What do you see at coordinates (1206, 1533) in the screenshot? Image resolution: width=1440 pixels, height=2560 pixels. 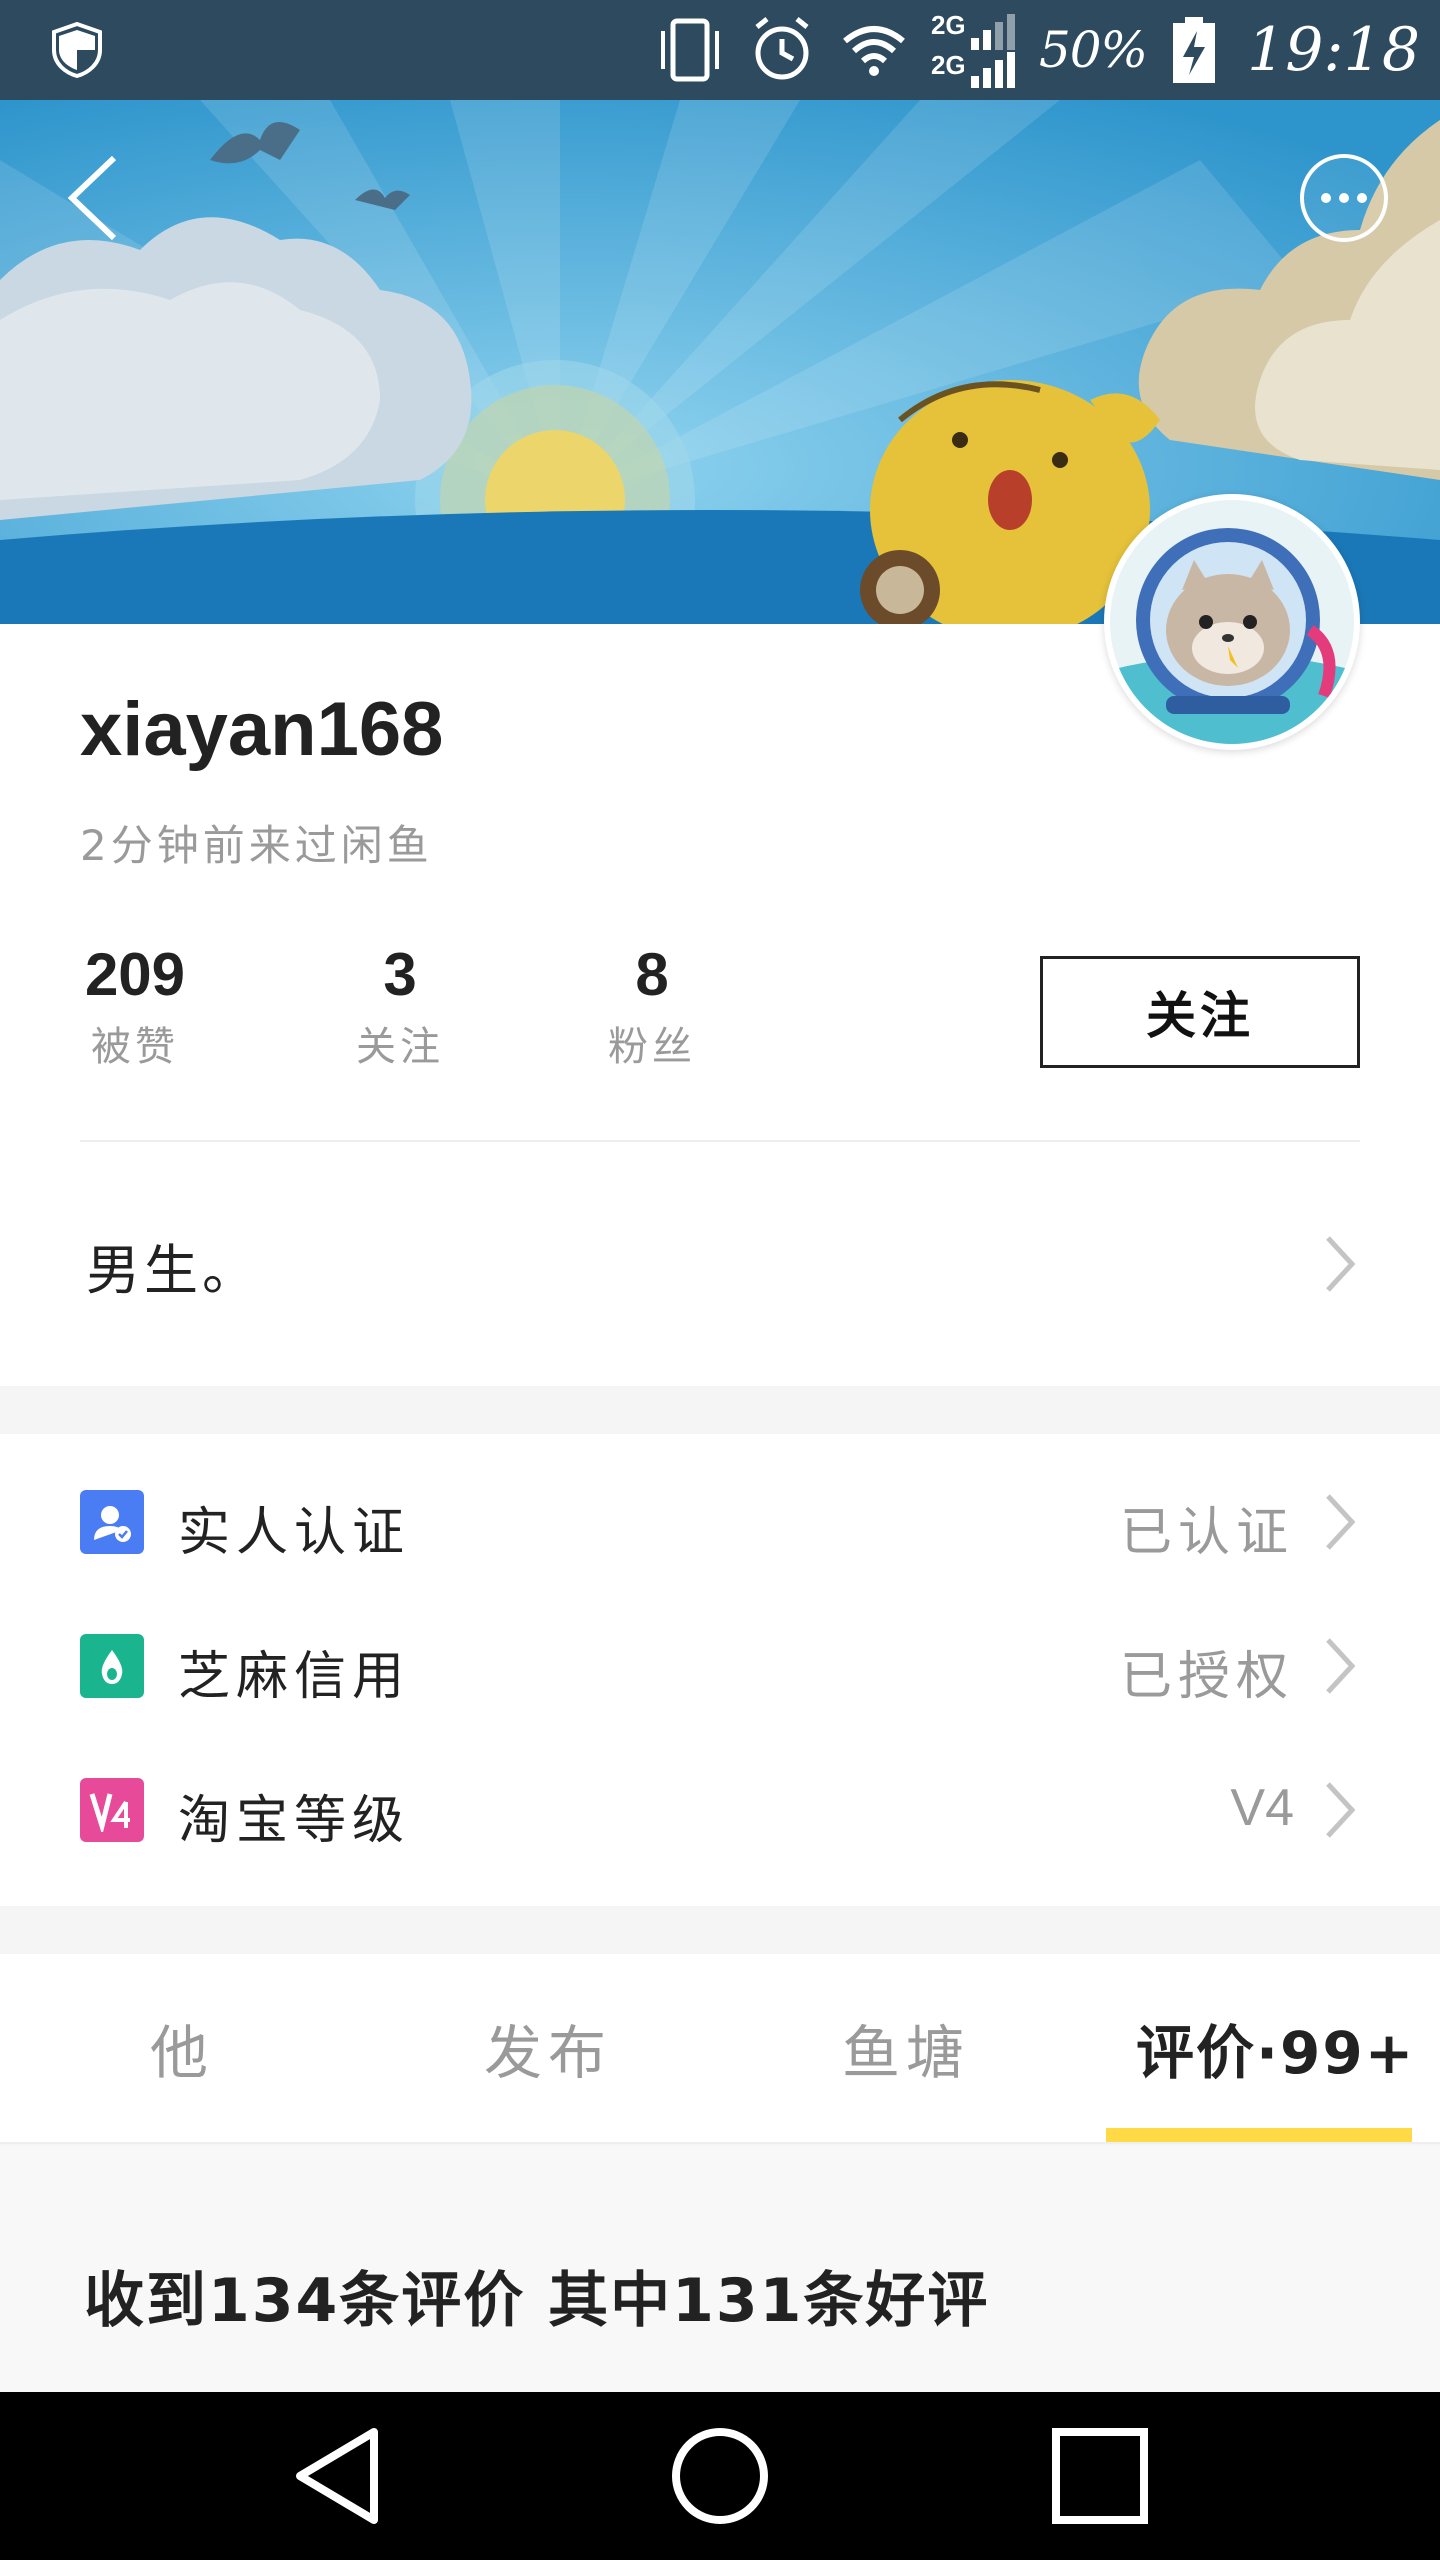 I see `verification-status: 已认证` at bounding box center [1206, 1533].